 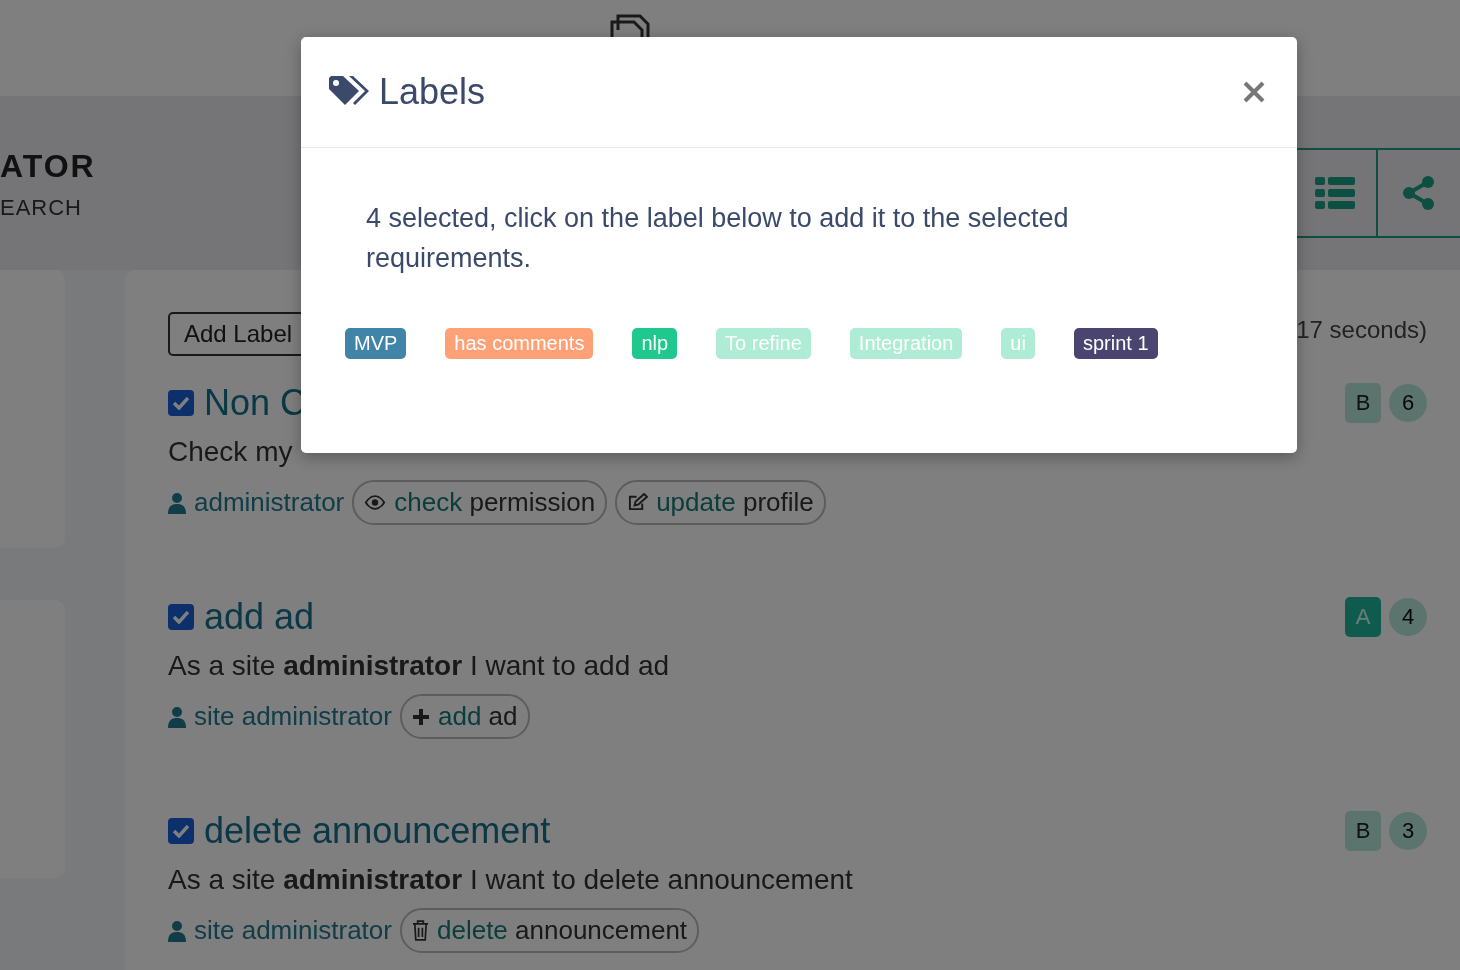 What do you see at coordinates (375, 502) in the screenshot?
I see `eye-icon` at bounding box center [375, 502].